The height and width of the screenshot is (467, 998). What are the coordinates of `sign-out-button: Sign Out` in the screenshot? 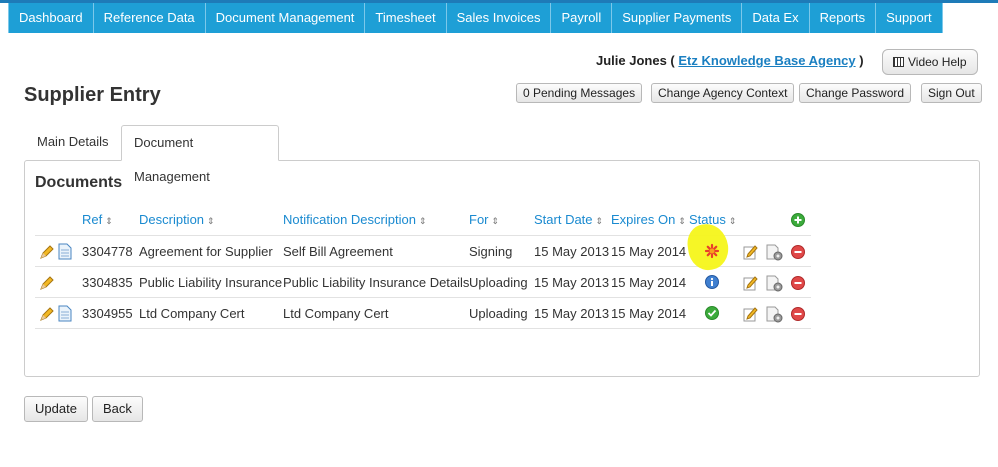 It's located at (951, 93).